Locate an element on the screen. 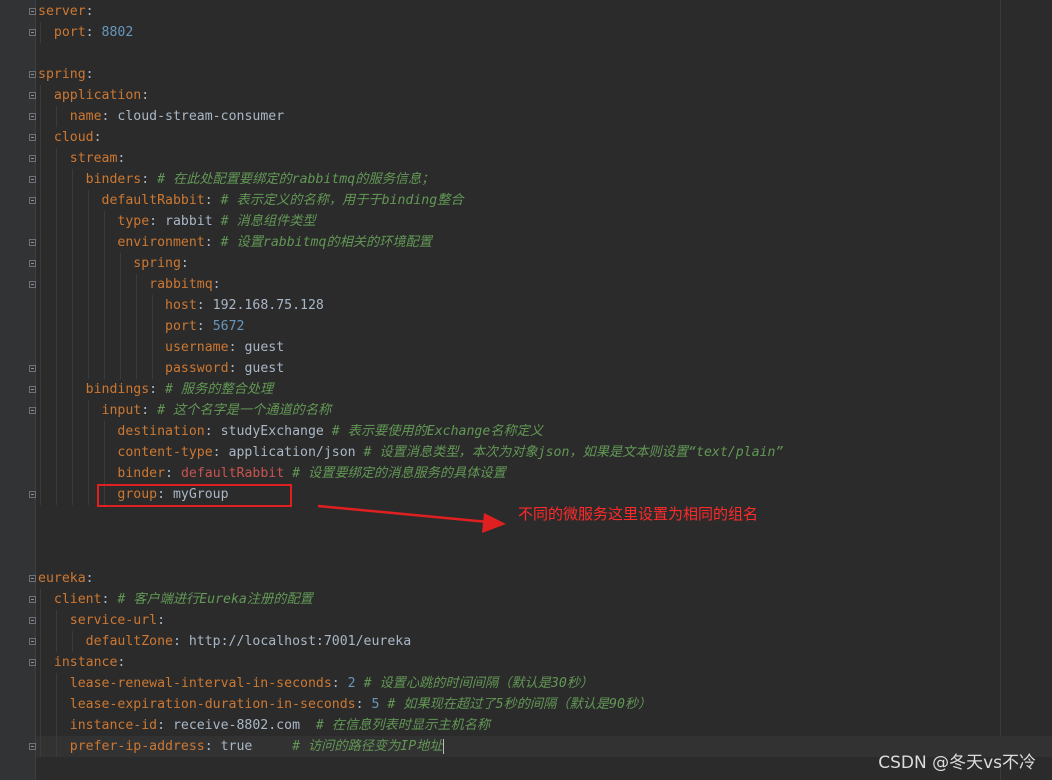 The width and height of the screenshot is (1052, 780). code-line: client: # 客户端进行Eureka注册的配置 is located at coordinates (175, 599).